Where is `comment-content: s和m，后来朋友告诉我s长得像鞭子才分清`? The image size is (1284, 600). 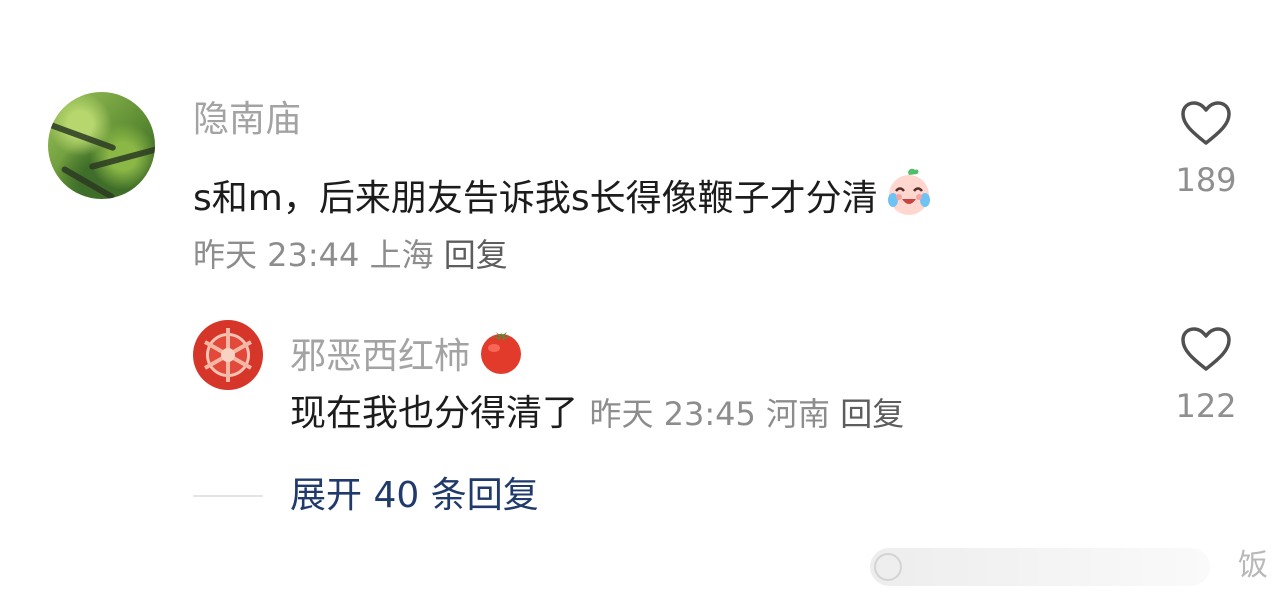 comment-content: s和m，后来朋友告诉我s长得像鞭子才分清 is located at coordinates (564, 192).